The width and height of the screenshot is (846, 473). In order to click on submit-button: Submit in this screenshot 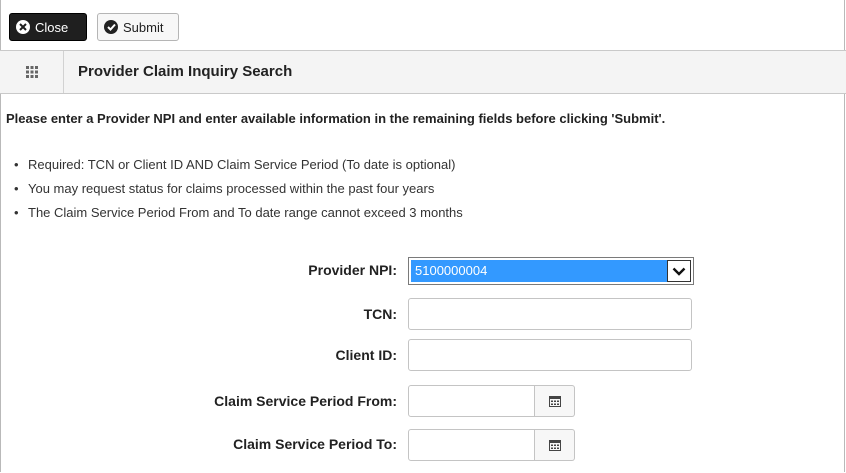, I will do `click(138, 27)`.